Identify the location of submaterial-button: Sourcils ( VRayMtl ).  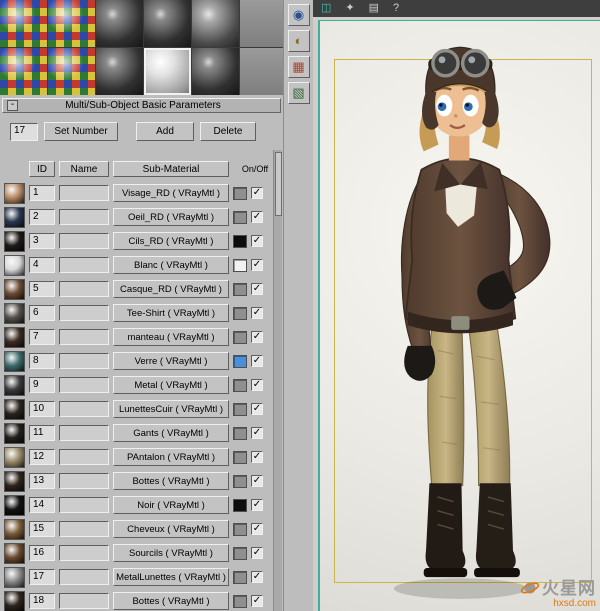
(171, 553).